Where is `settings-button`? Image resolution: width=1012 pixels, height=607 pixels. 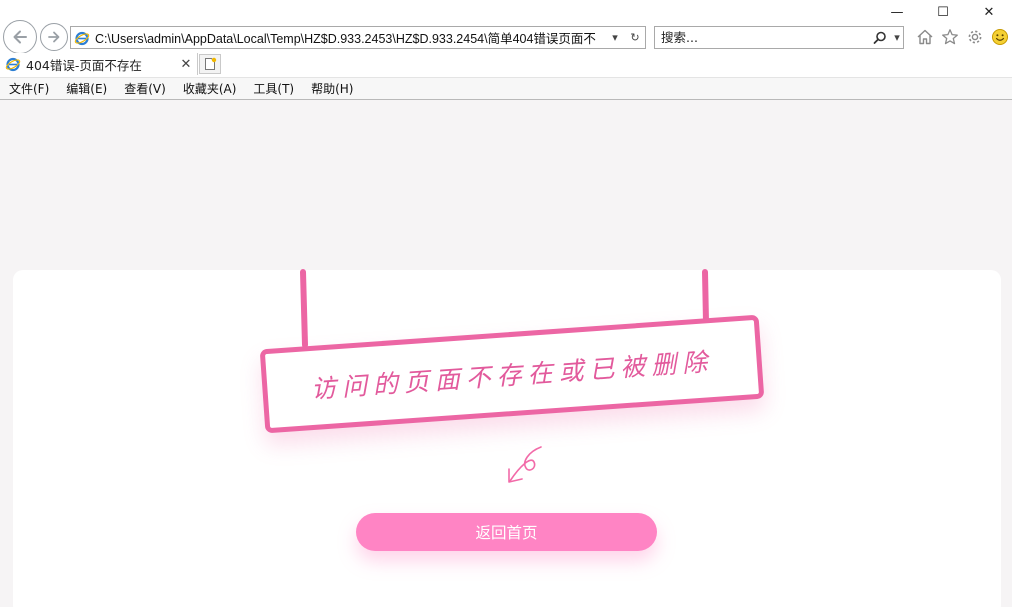 settings-button is located at coordinates (974, 36).